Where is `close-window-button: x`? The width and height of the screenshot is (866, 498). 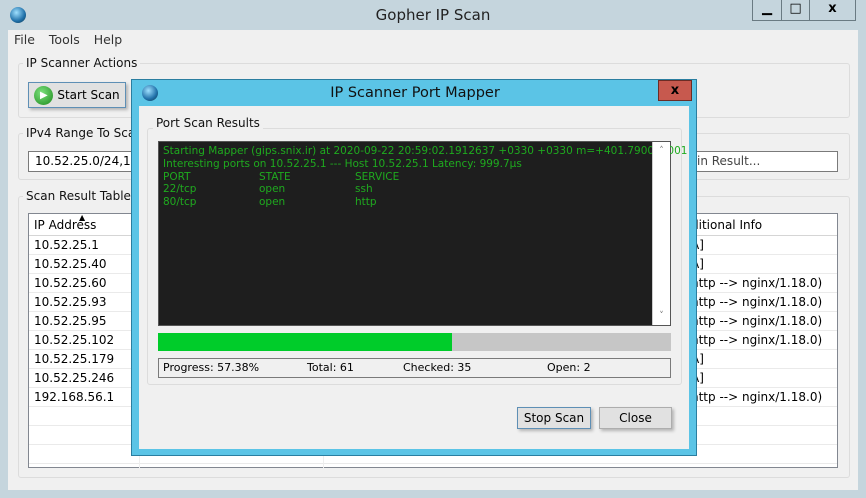
close-window-button: x is located at coordinates (832, 10).